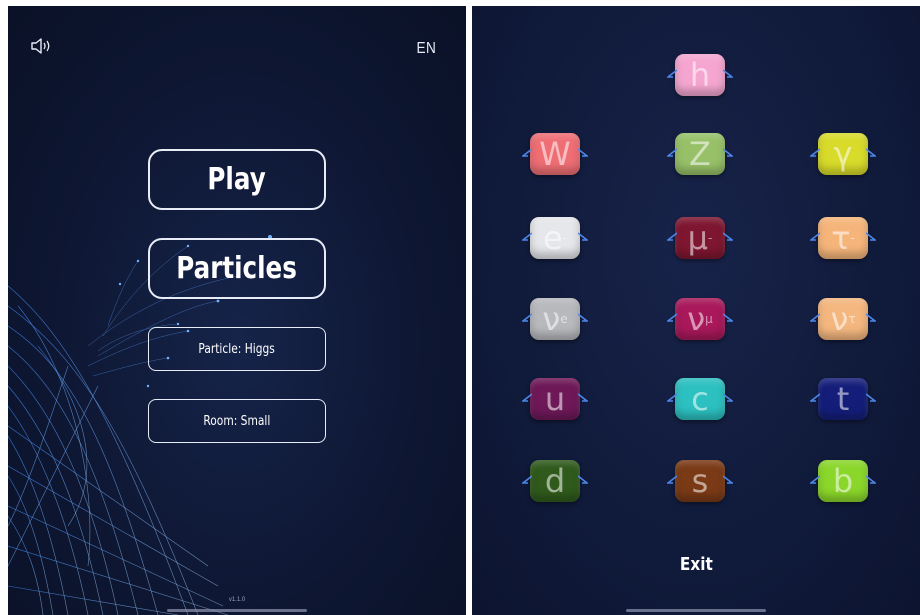 The image size is (920, 615). I want to click on play-button: Play, so click(237, 179).